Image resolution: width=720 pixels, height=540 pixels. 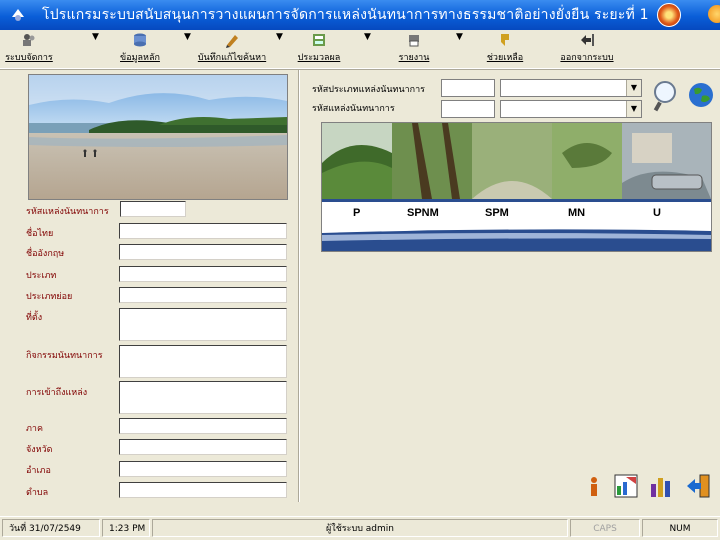 What do you see at coordinates (505, 40) in the screenshot?
I see `help-icon` at bounding box center [505, 40].